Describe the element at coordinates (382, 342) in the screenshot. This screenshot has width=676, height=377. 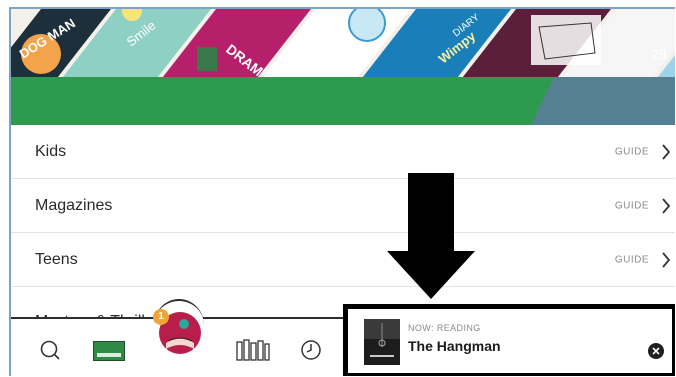
I see `book-cover-thumbnail` at that location.